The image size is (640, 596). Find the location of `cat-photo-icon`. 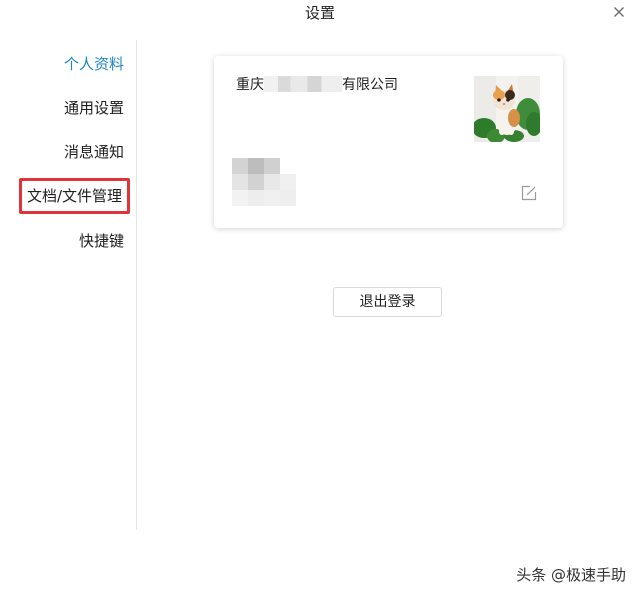

cat-photo-icon is located at coordinates (507, 109).